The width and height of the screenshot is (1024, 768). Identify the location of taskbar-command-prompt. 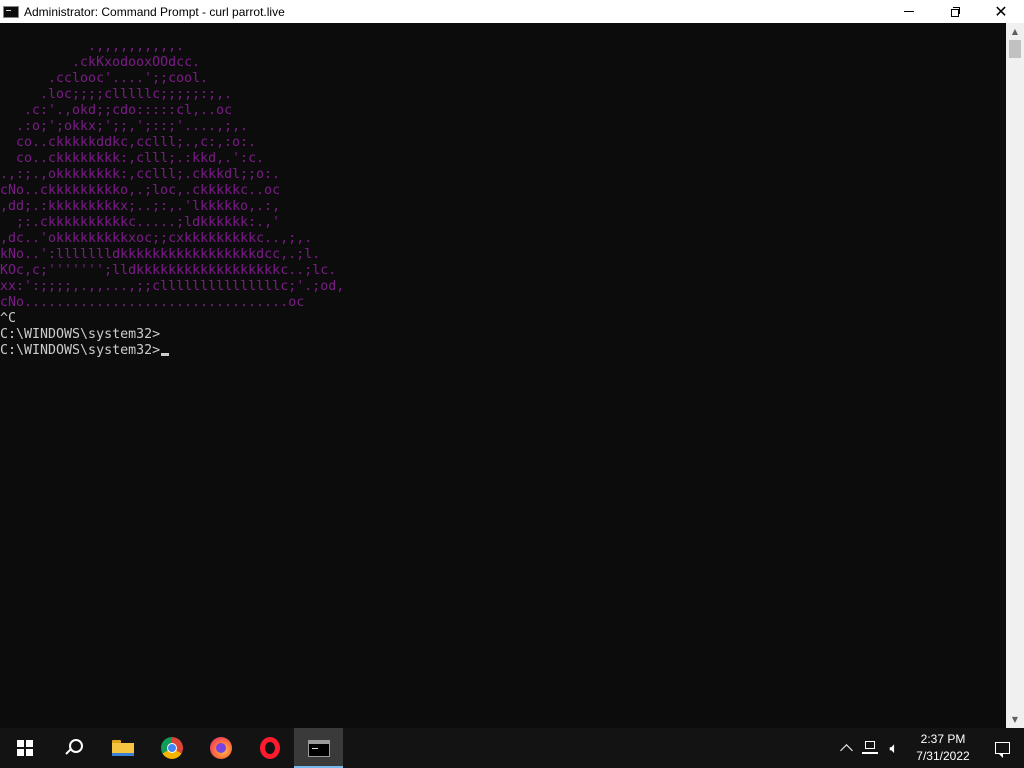
(318, 748).